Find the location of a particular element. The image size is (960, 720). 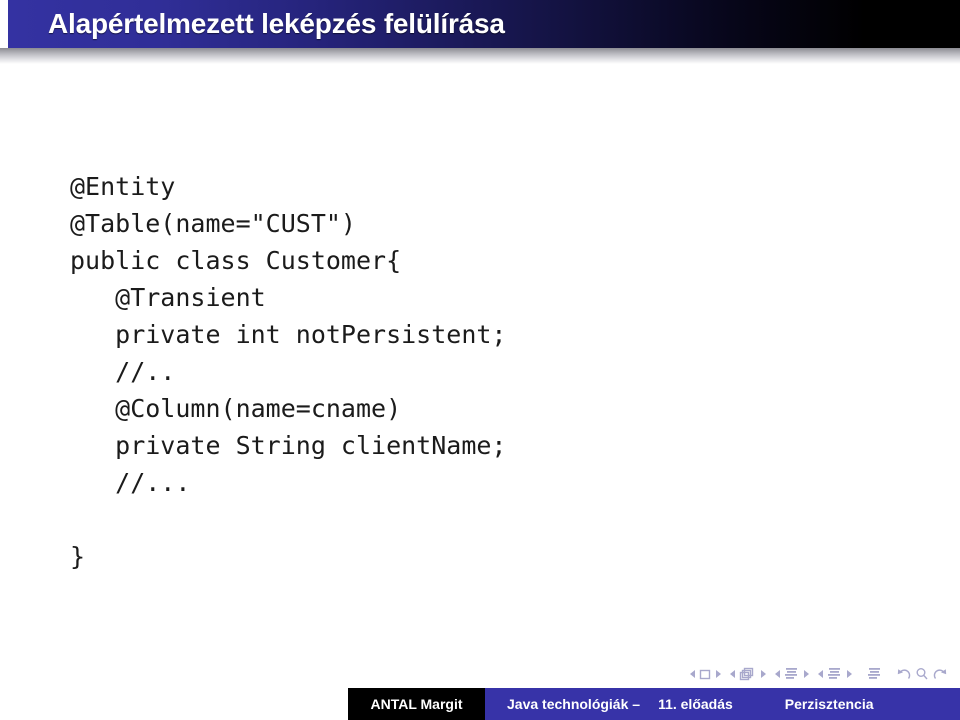

search-icon is located at coordinates (922, 674).